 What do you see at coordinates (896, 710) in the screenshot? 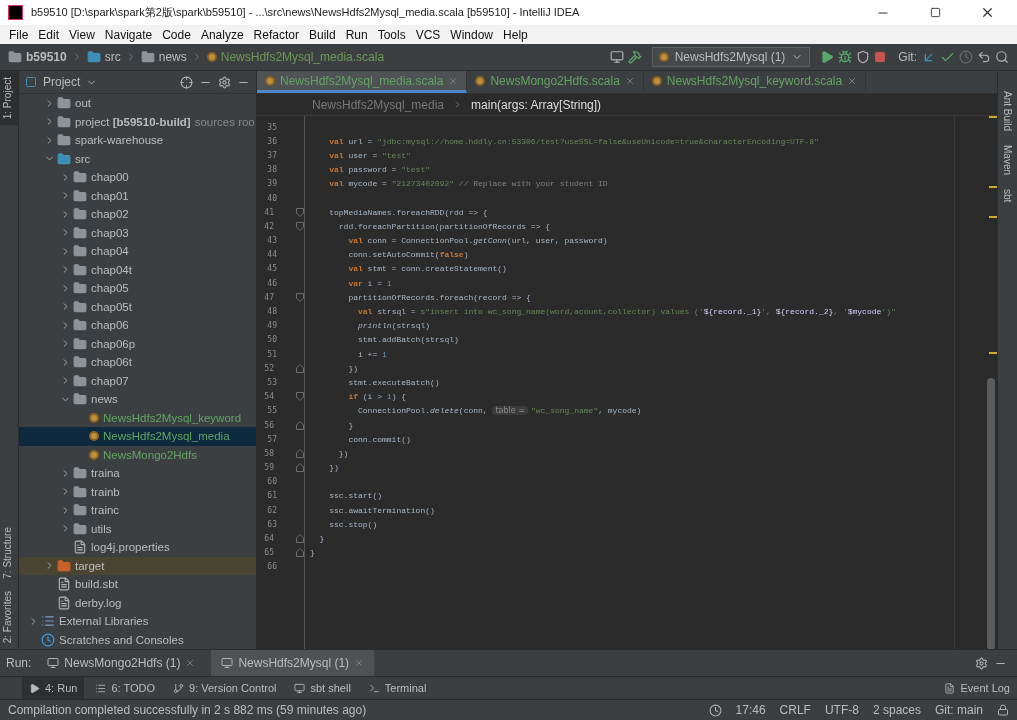
I see `status-item: 2 spaces` at bounding box center [896, 710].